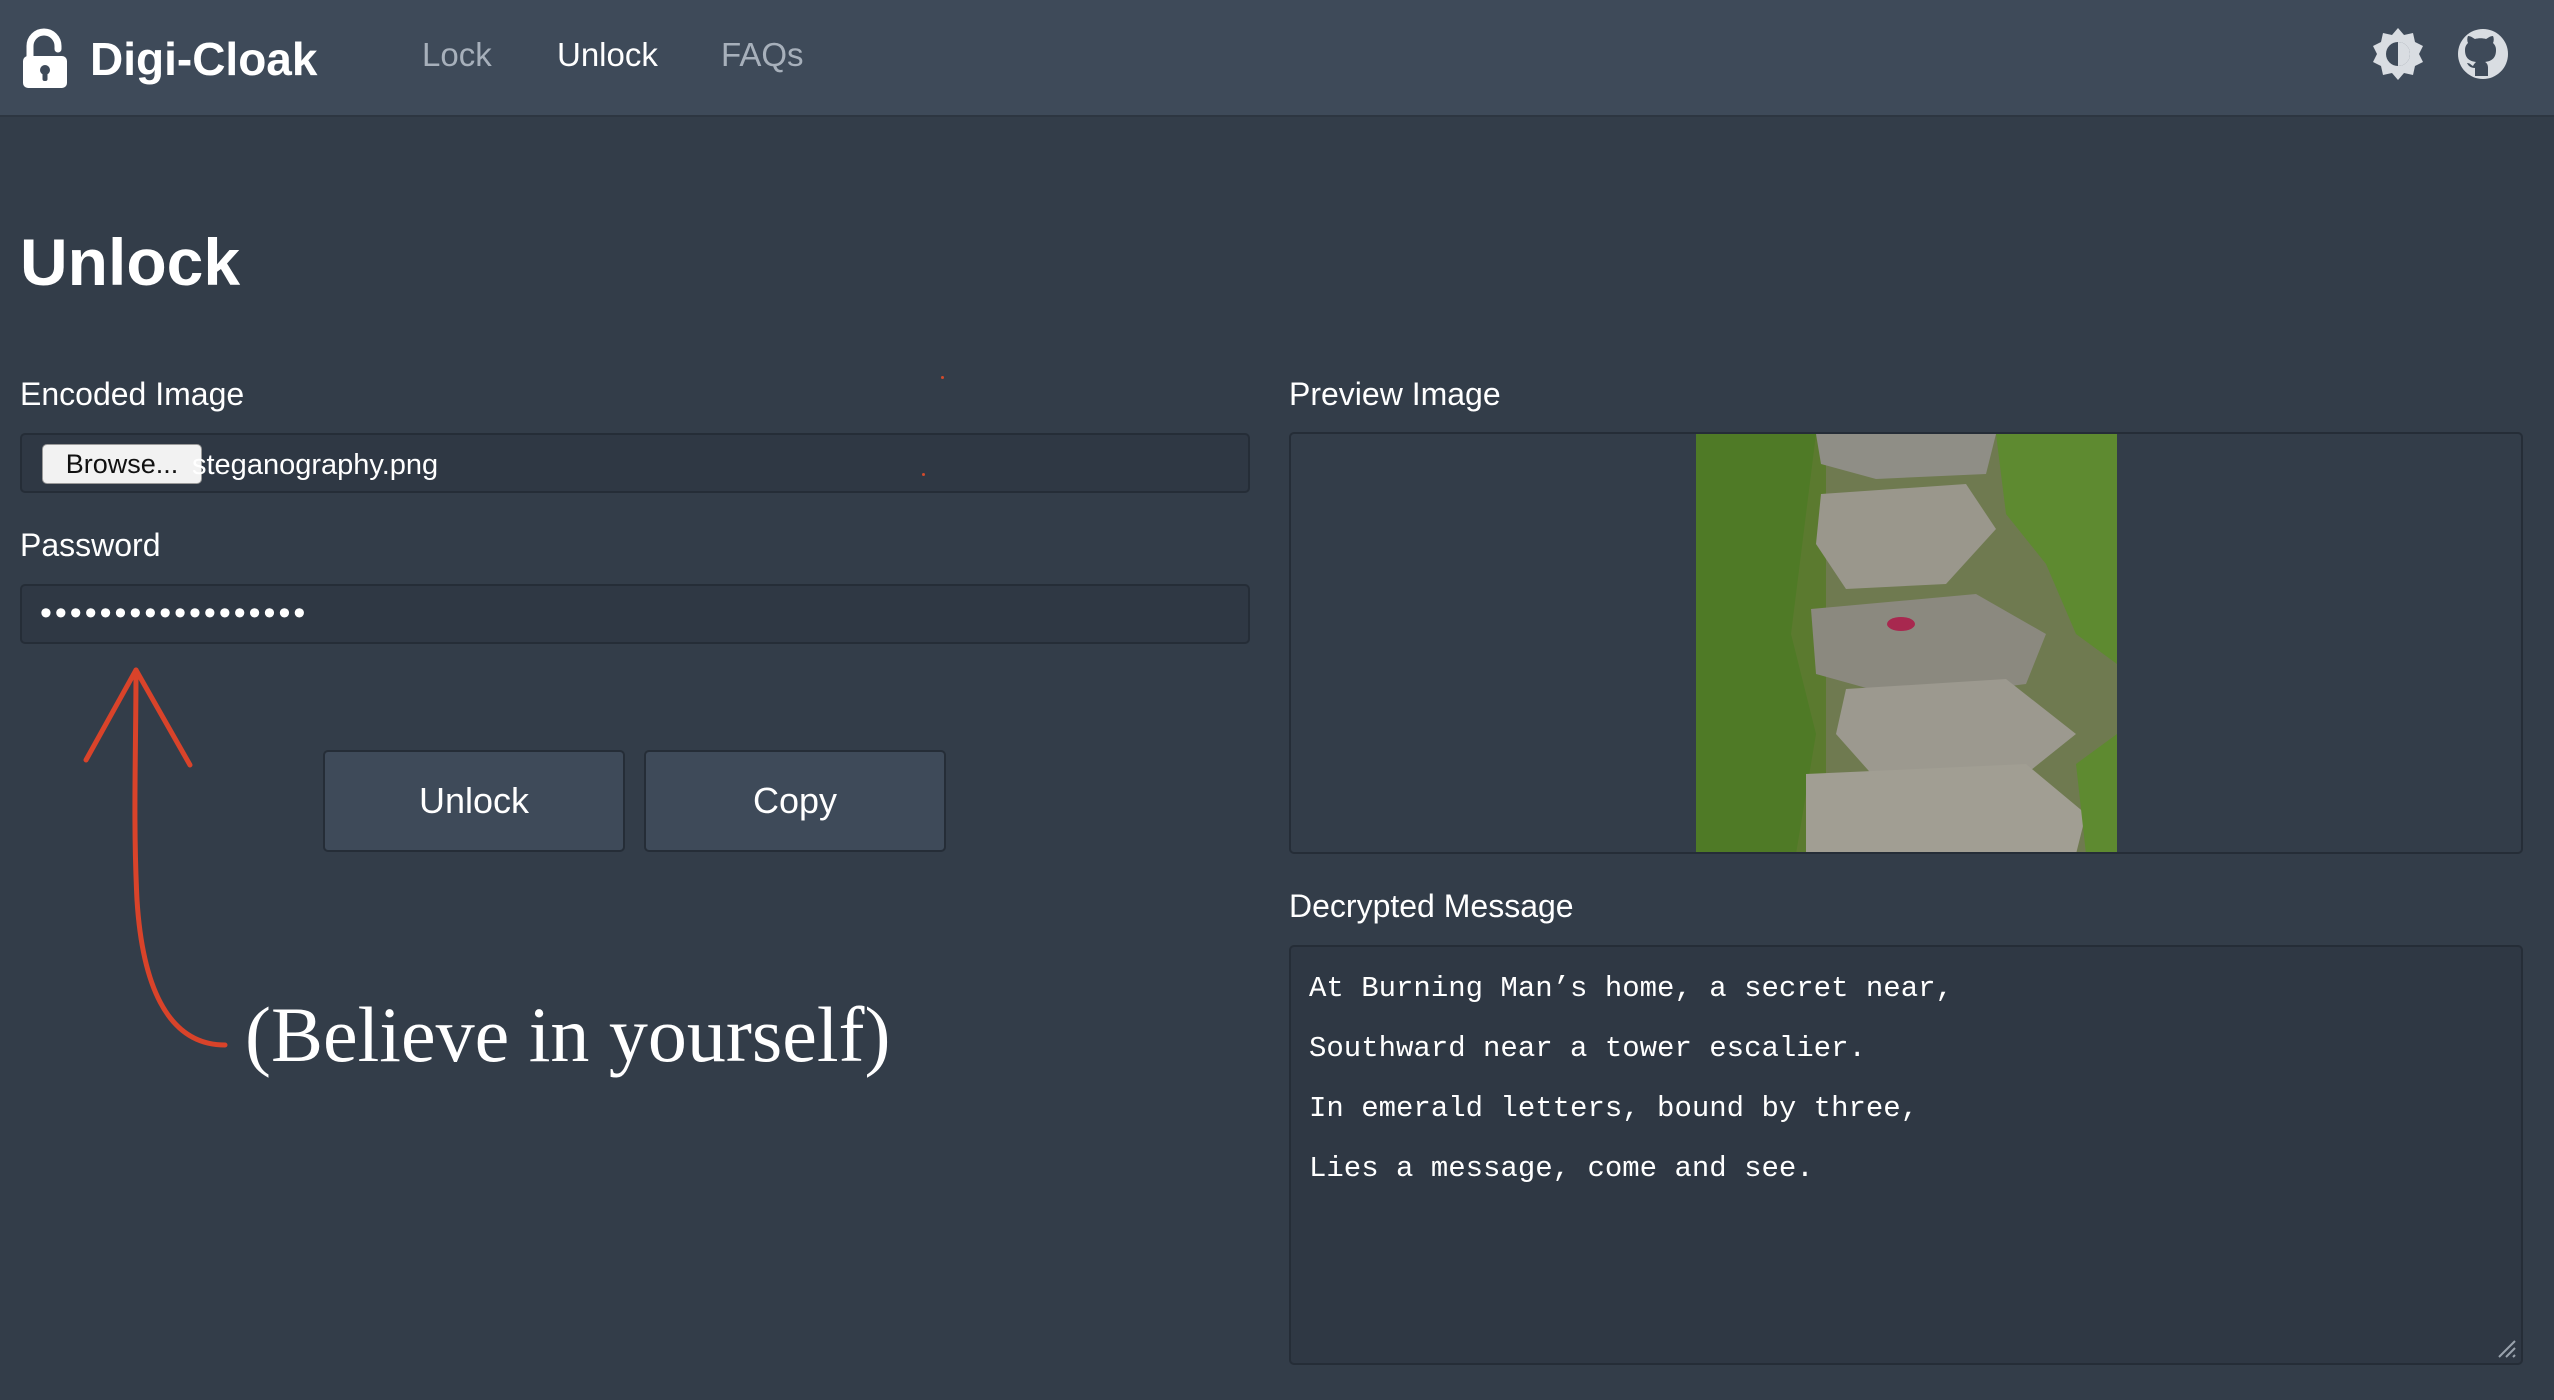 This screenshot has width=2554, height=1400. Describe the element at coordinates (568, 1034) in the screenshot. I see `annotation-text: (Believe in yourself)` at that location.